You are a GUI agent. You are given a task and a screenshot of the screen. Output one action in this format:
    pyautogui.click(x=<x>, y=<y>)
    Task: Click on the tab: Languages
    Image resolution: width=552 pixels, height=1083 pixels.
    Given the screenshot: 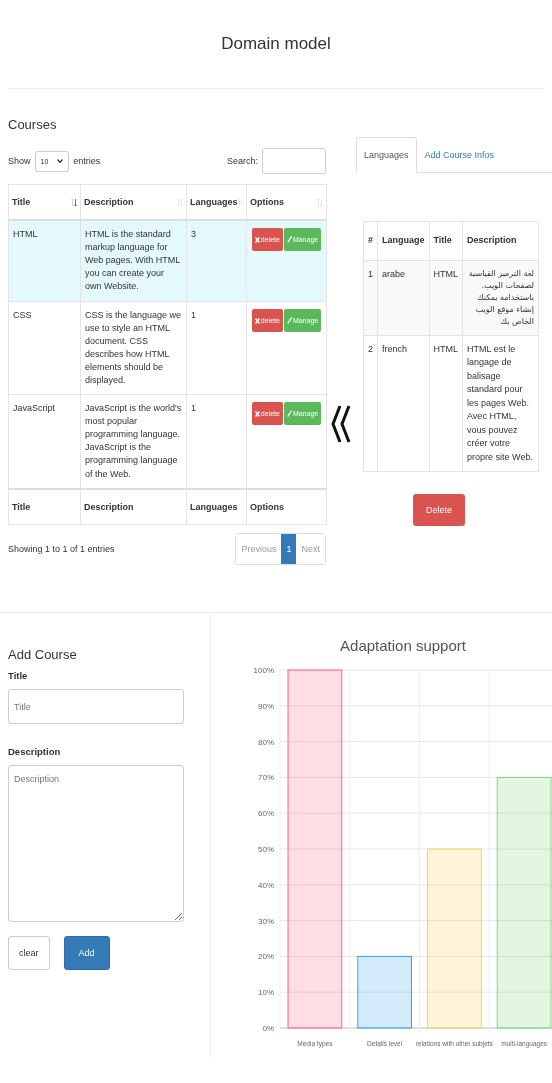 What is the action you would take?
    pyautogui.click(x=386, y=155)
    